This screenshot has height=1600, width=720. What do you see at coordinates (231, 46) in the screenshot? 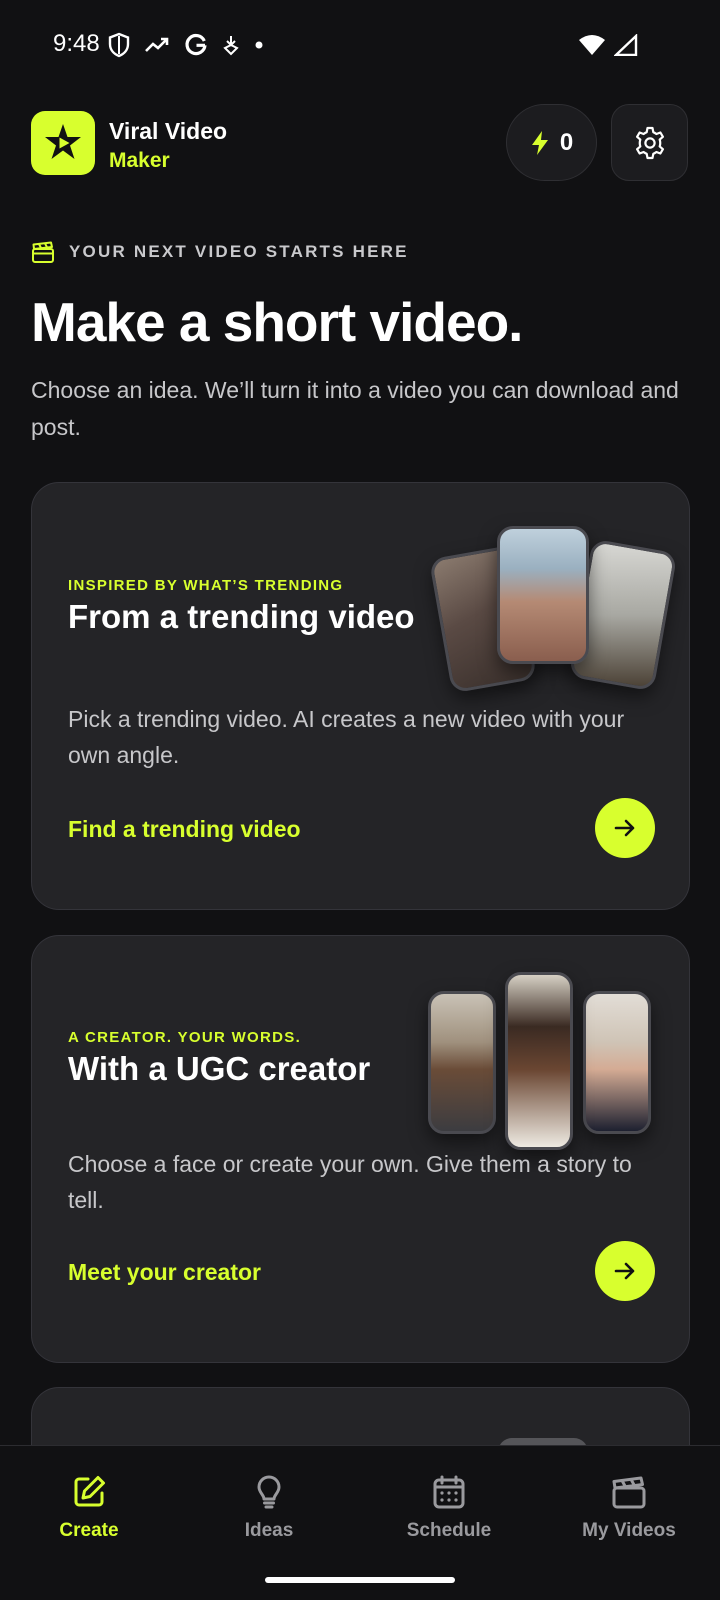
I see `download-badge-icon` at bounding box center [231, 46].